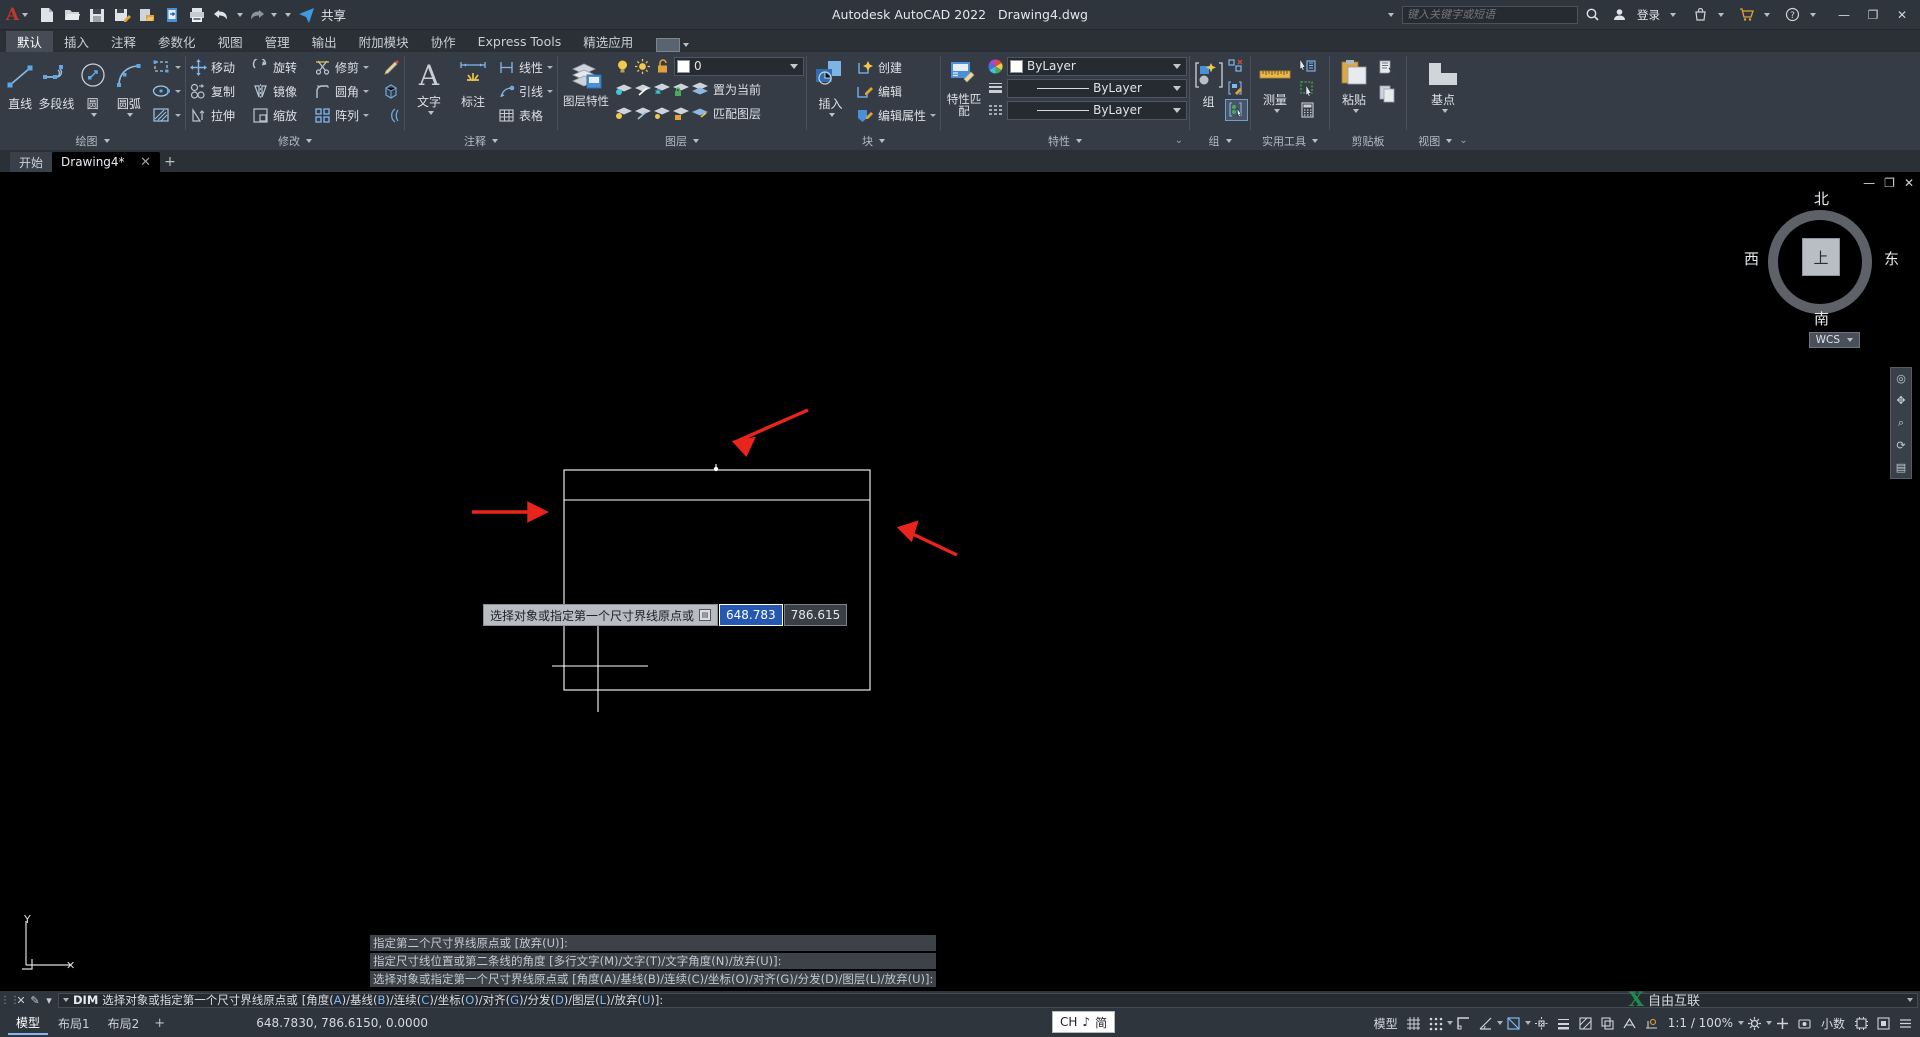 This screenshot has height=1037, width=1920. What do you see at coordinates (177, 41) in the screenshot?
I see `ribbon-tab-parametric: 参数化` at bounding box center [177, 41].